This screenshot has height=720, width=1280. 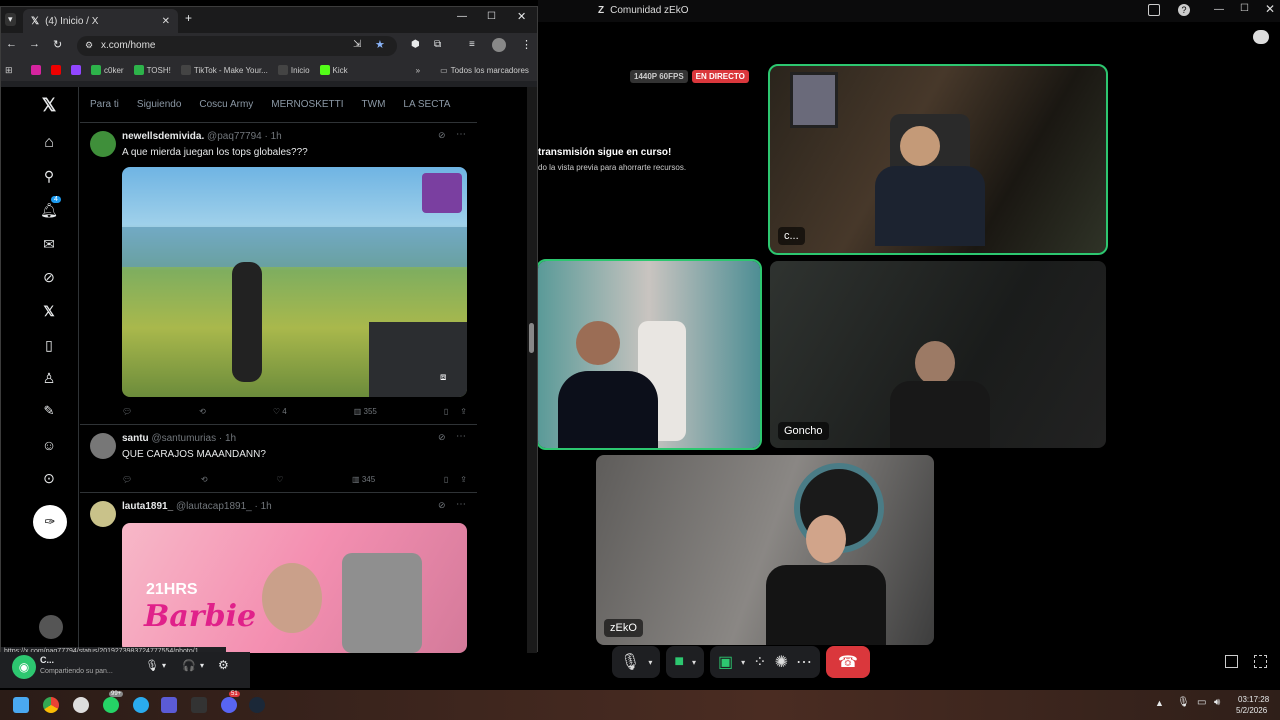 What do you see at coordinates (415, 44) in the screenshot?
I see `shield-icon: ⬢` at bounding box center [415, 44].